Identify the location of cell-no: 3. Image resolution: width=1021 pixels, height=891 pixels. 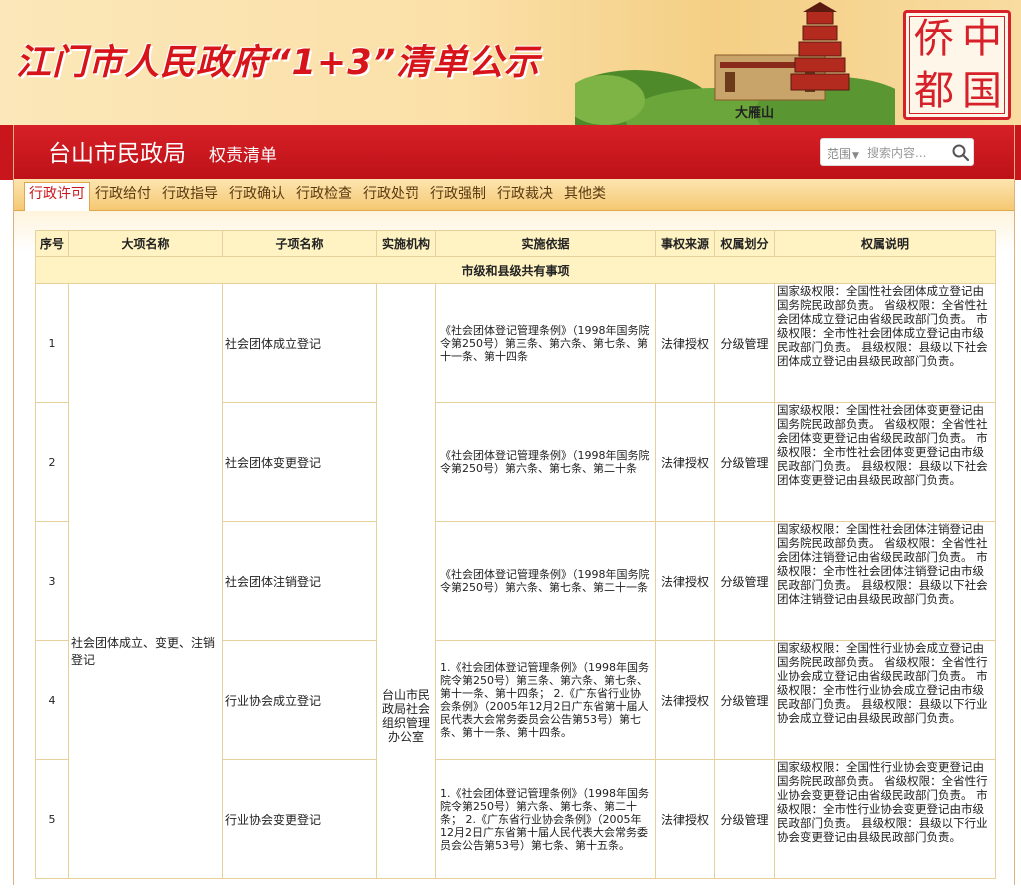
(52, 581).